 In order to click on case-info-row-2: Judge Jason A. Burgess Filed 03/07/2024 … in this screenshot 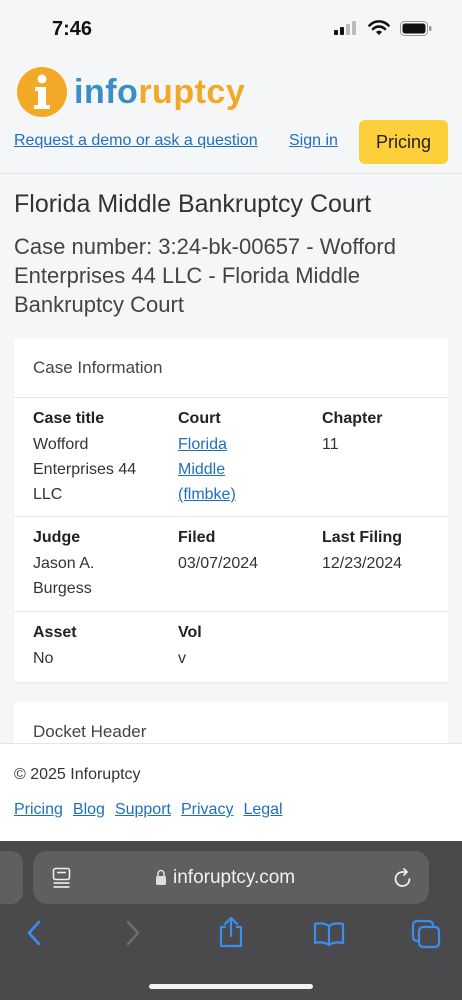, I will do `click(231, 564)`.